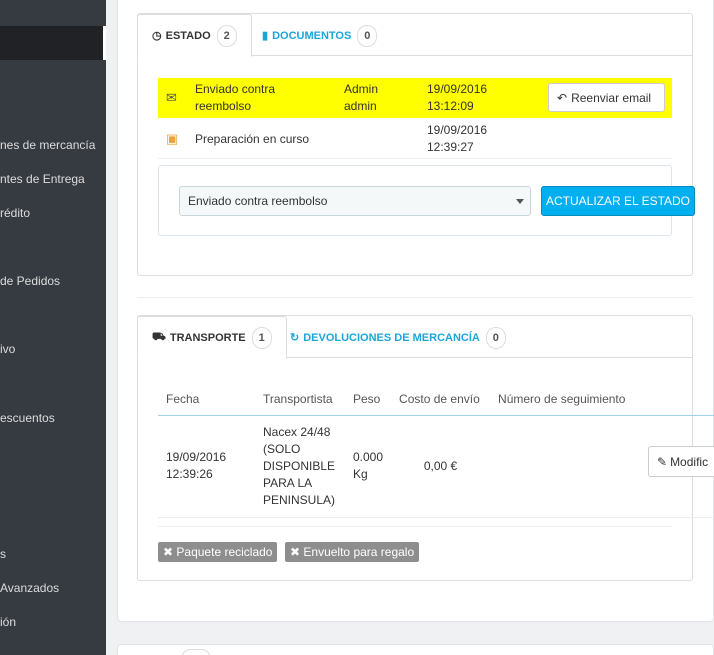  I want to click on clock-icon: ◷, so click(157, 36).